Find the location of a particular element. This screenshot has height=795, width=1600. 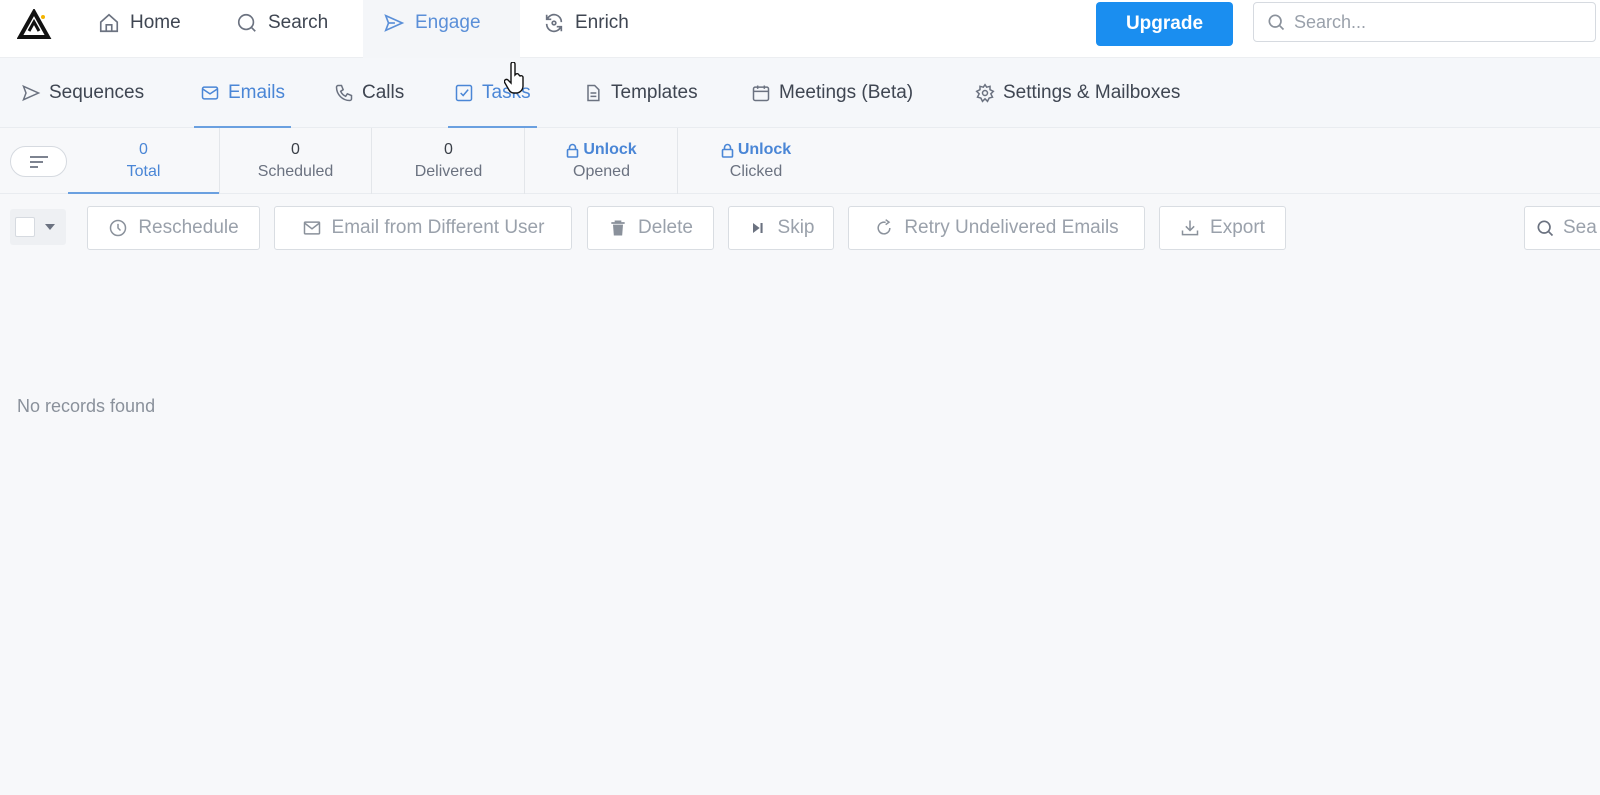

unlock-clicked-link: Unlock is located at coordinates (756, 150).